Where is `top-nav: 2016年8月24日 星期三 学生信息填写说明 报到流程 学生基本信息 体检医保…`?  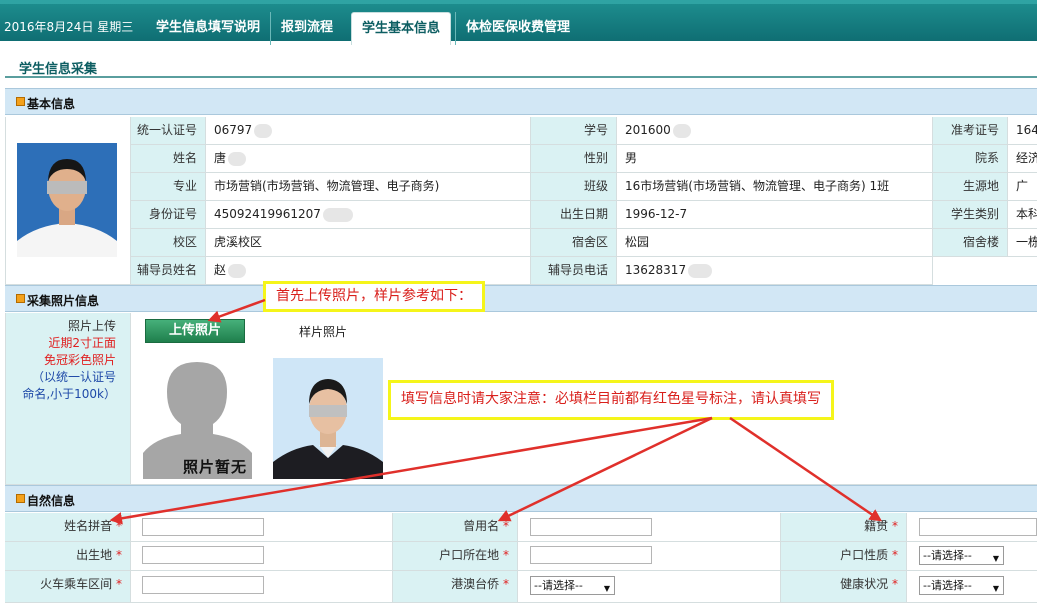
top-nav: 2016年8月24日 星期三 学生信息填写说明 报到流程 学生基本信息 体检医保… is located at coordinates (518, 22).